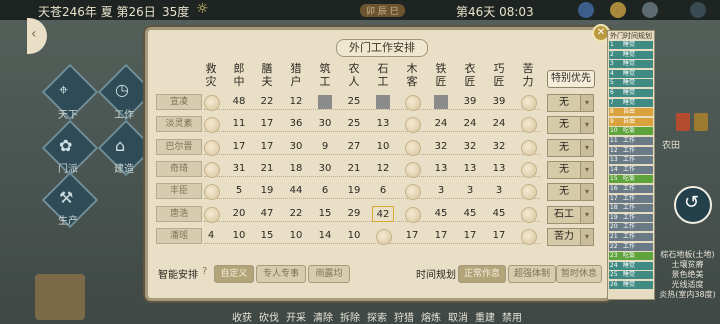 This screenshot has height=324, width=720. What do you see at coordinates (325, 191) in the screenshot?
I see `skill-value-cell: 6` at bounding box center [325, 191].